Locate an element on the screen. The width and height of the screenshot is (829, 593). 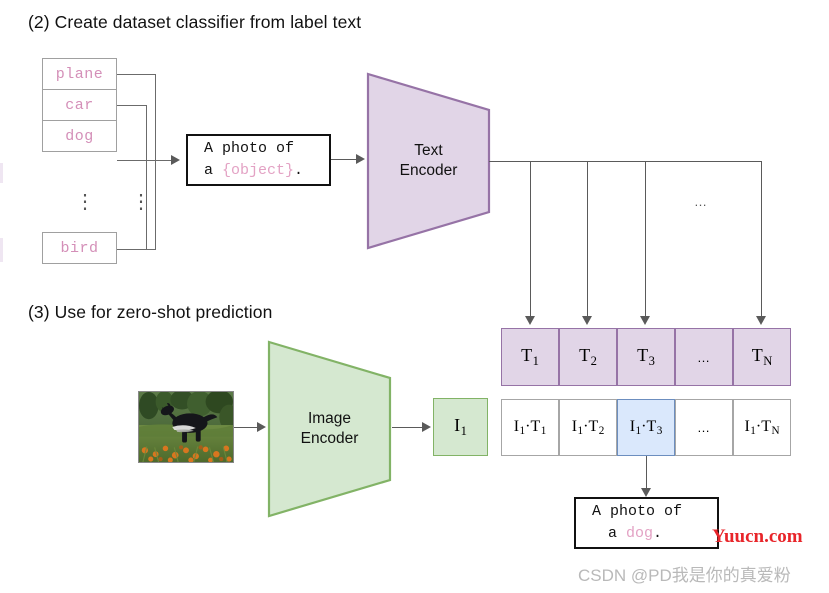
prompt-template-box: A photo of a {object}. is located at coordinates (258, 160).